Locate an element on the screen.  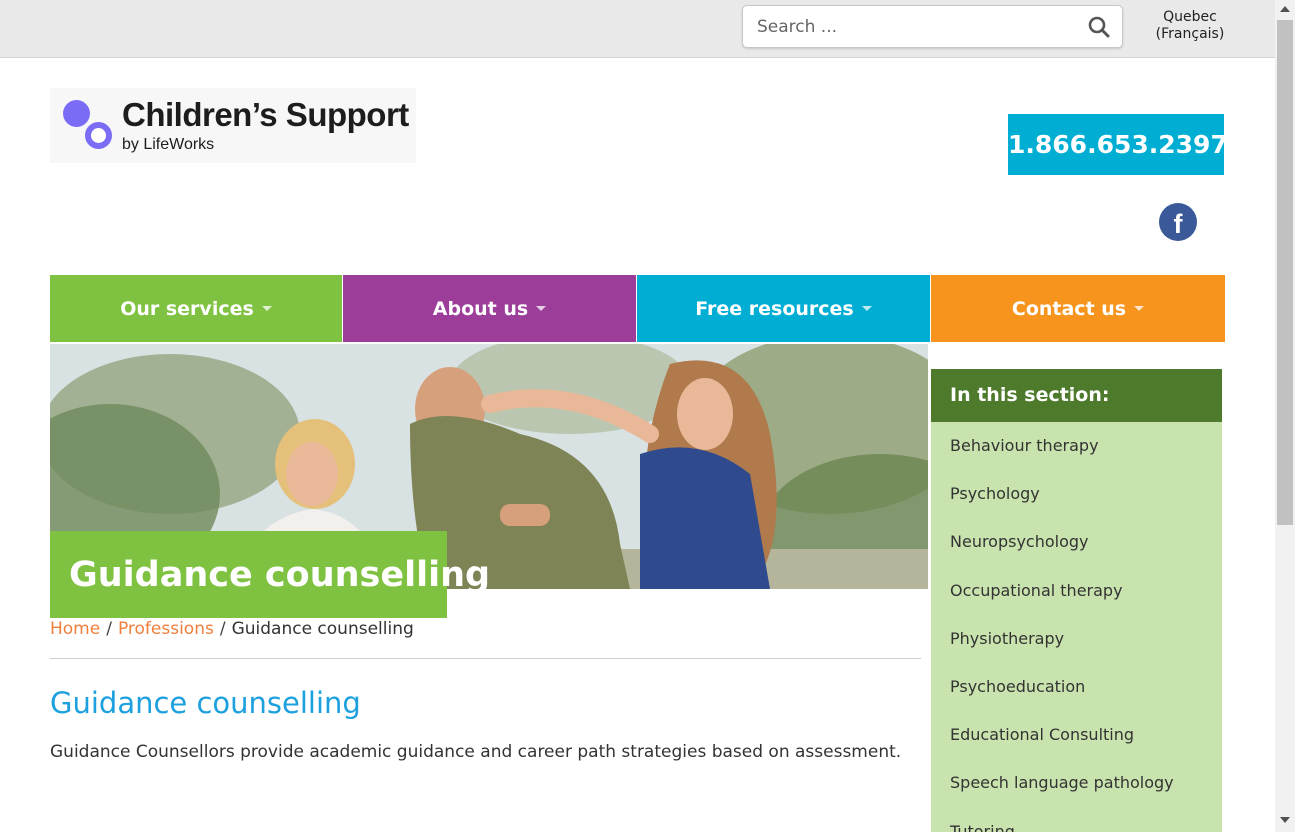
sidebar-item-psychoeducation: Psychoeducation is located at coordinates (1076, 687).